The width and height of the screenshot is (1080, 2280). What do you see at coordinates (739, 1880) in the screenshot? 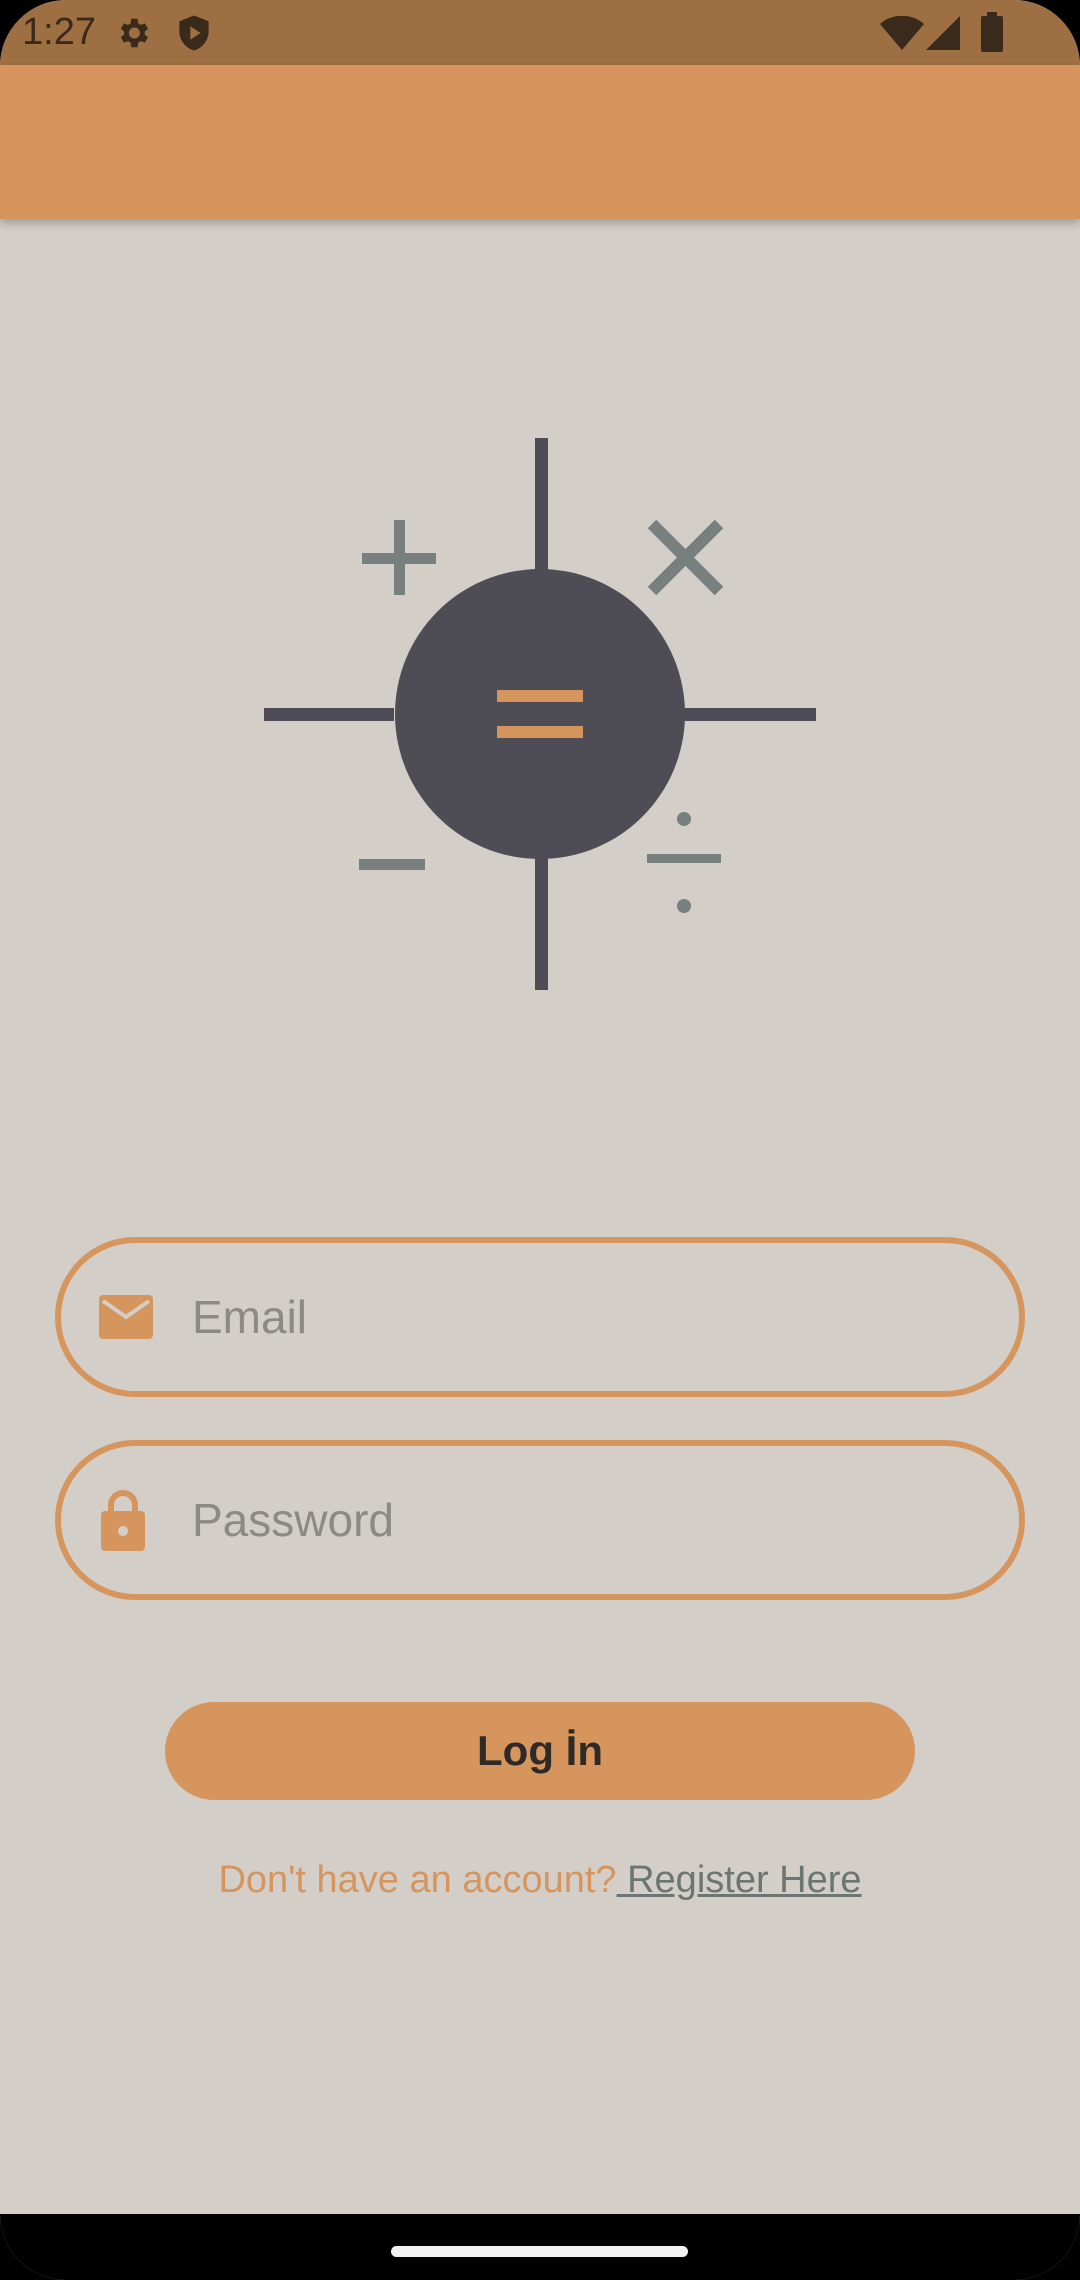
I see `register-link: Register Here` at bounding box center [739, 1880].